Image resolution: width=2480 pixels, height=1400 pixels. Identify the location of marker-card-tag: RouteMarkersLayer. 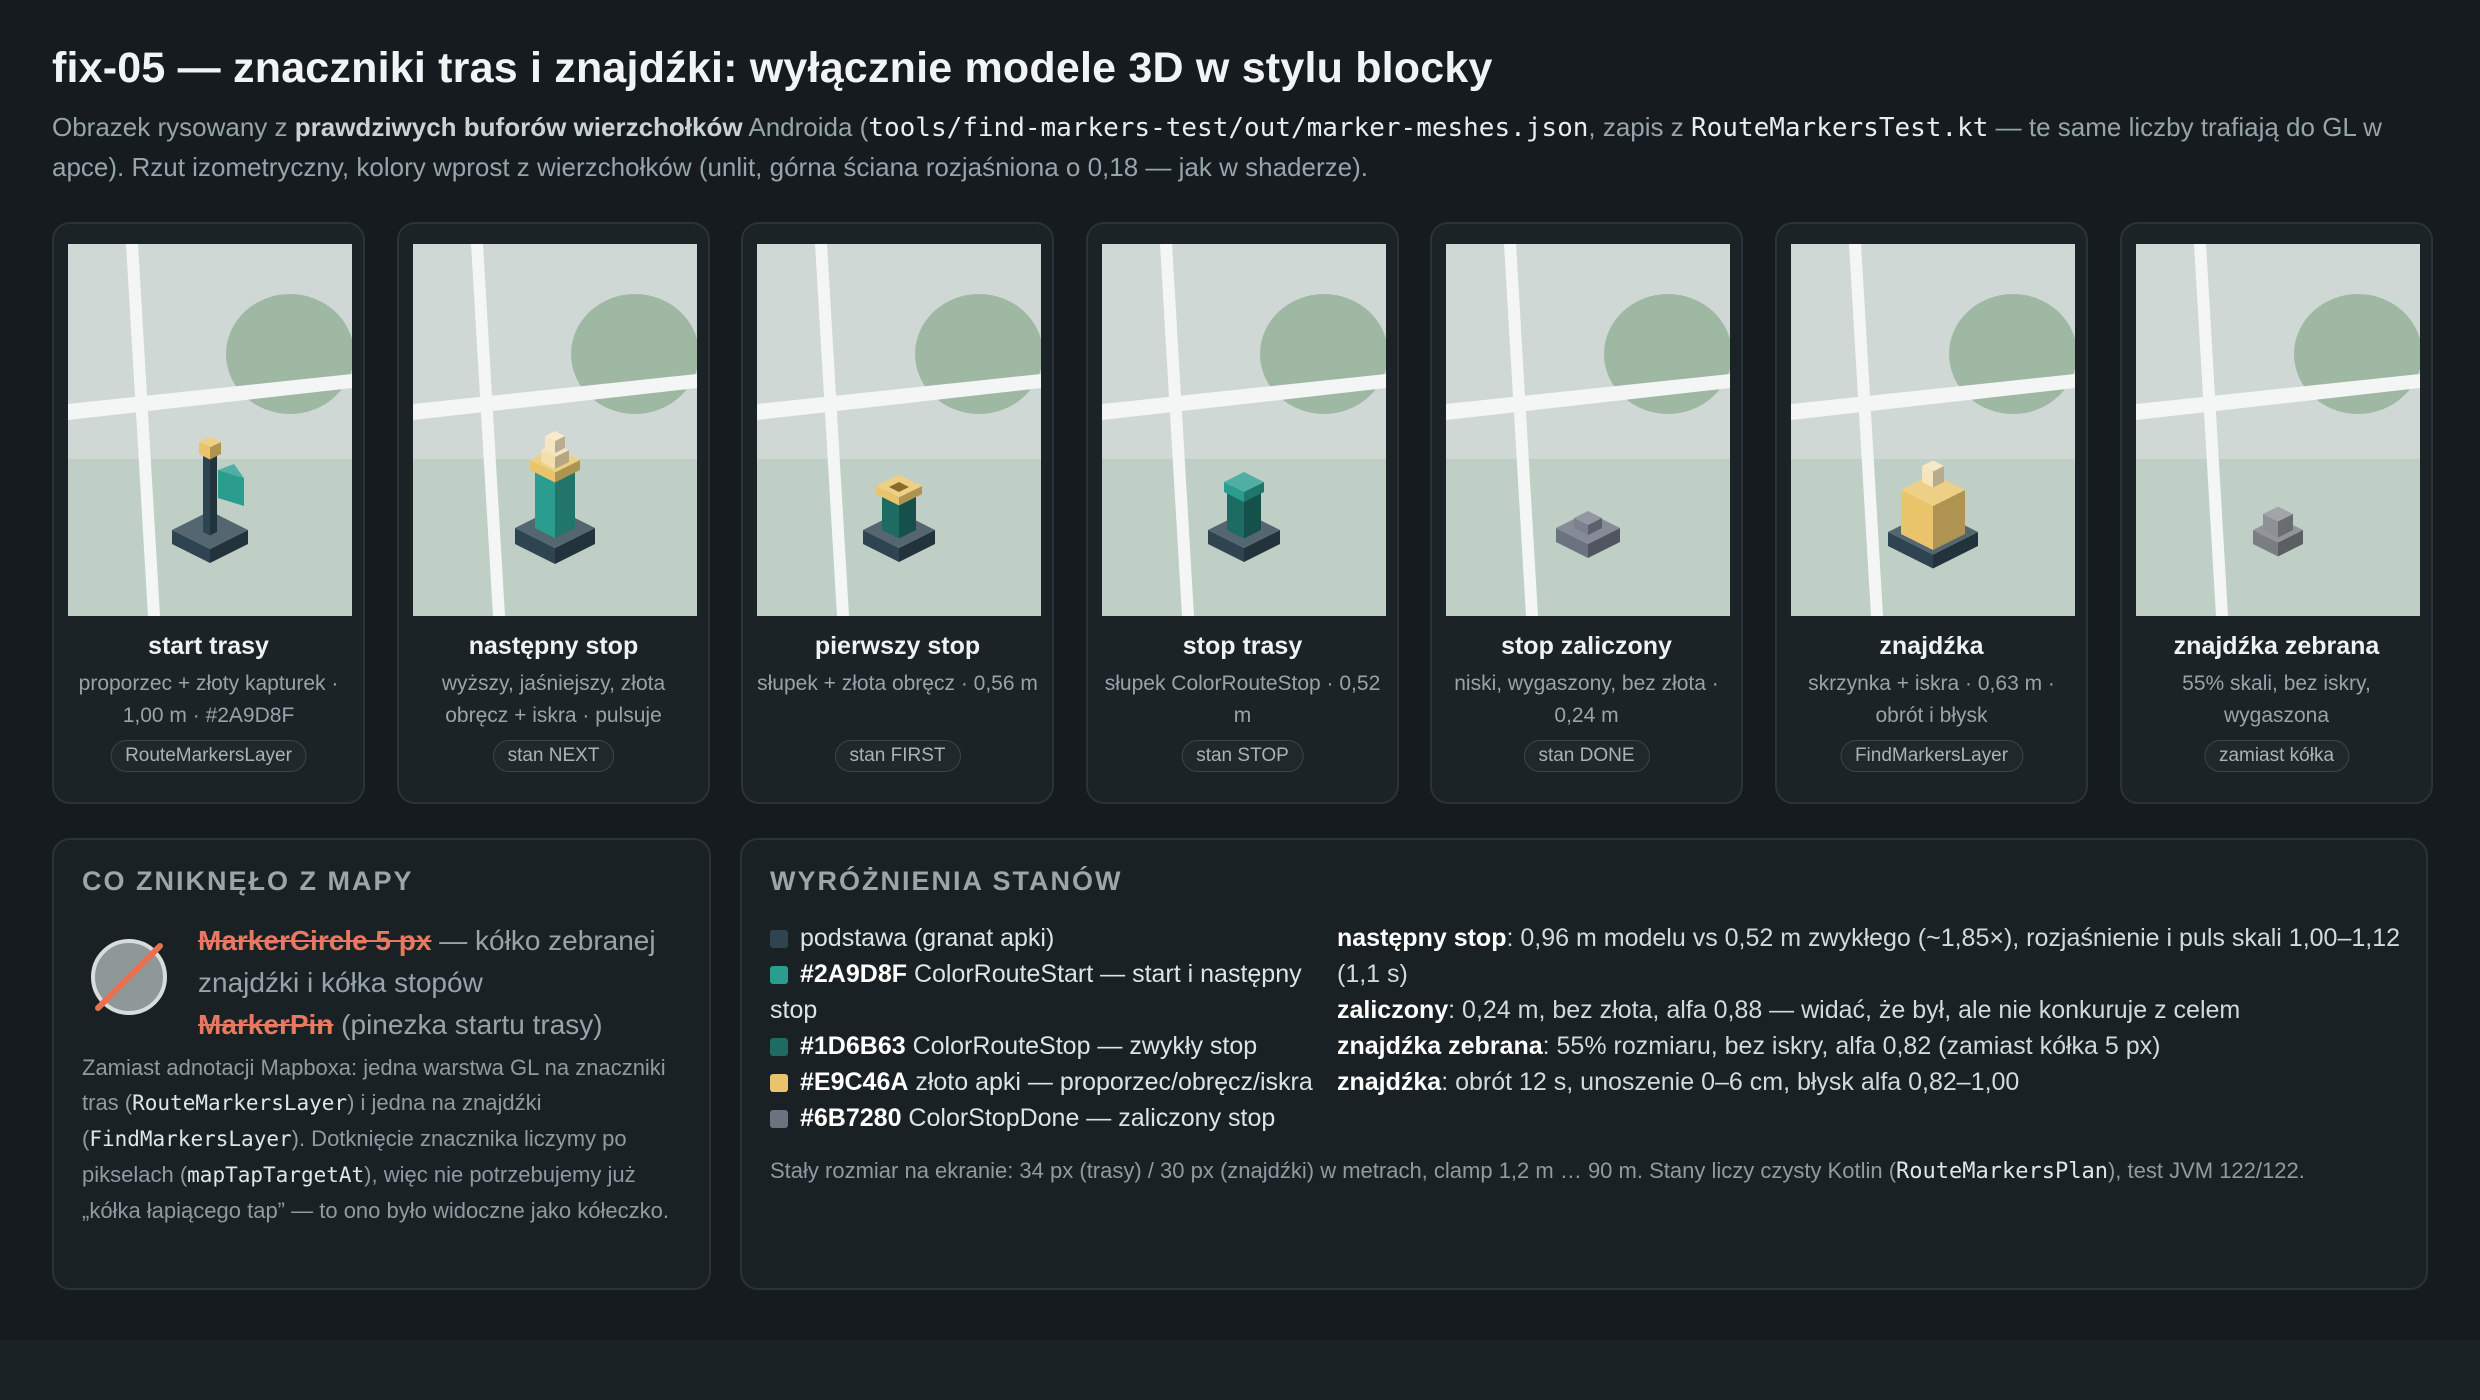
(208, 756).